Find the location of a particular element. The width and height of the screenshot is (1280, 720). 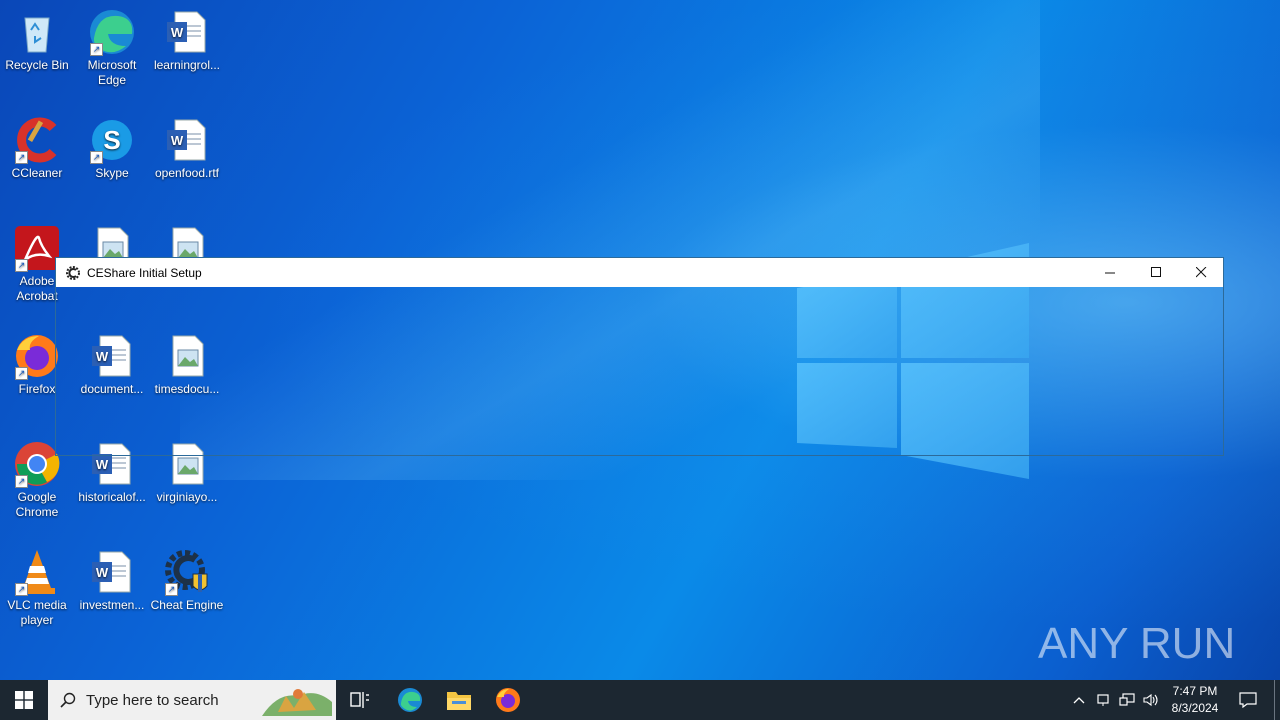

clock-date: 8/3/2024 is located at coordinates (1195, 708).